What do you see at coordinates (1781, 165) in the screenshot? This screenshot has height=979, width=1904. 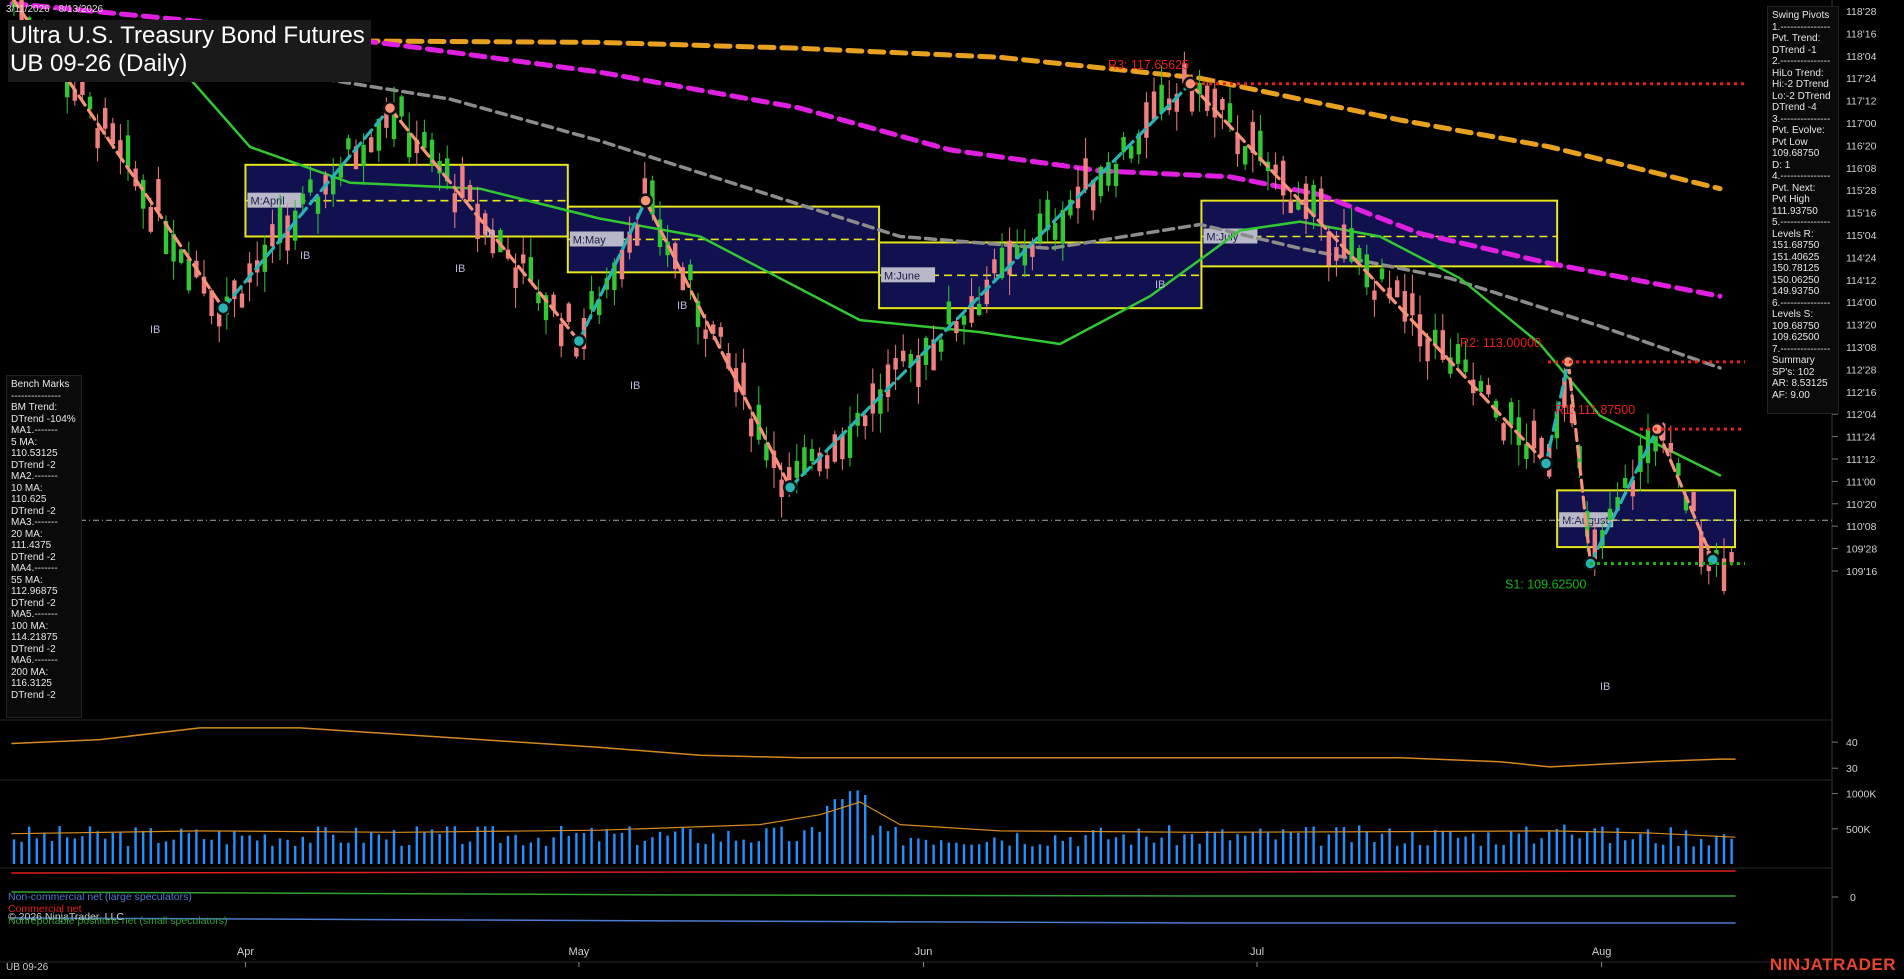 I see `swing-pivots-line: D: 1` at bounding box center [1781, 165].